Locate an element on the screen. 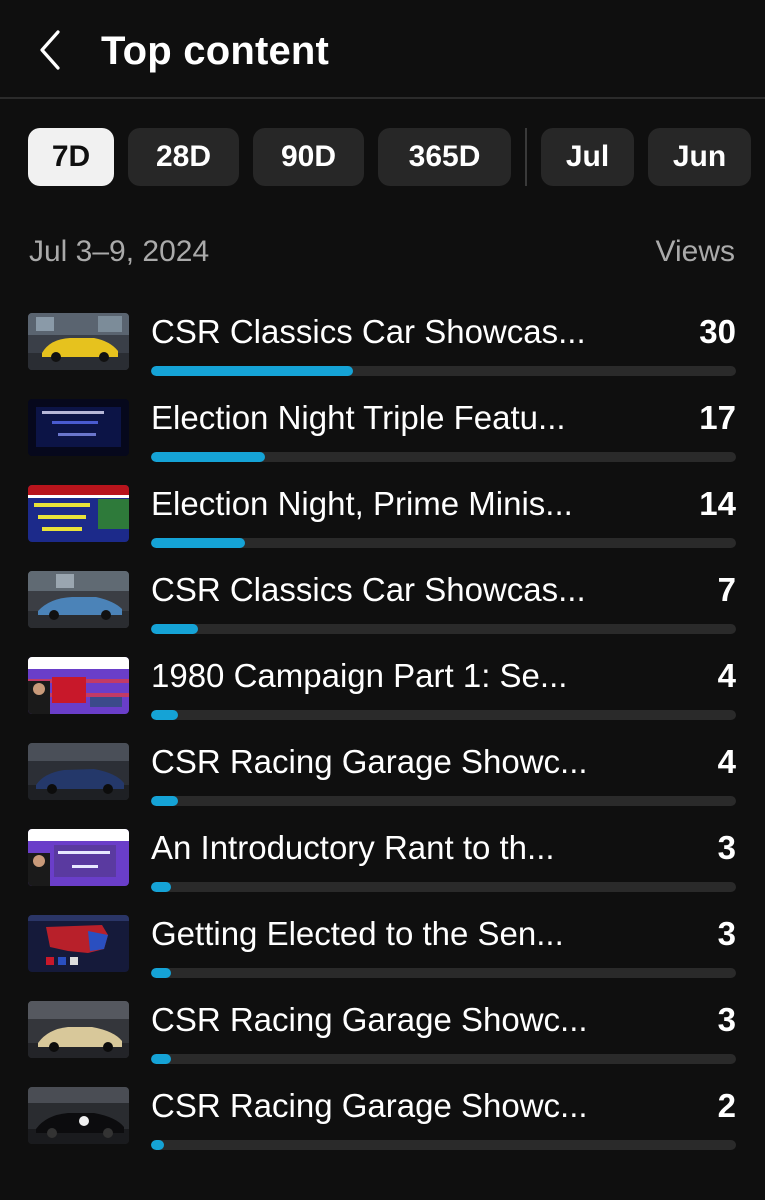 This screenshot has height=1200, width=765. election-night-base-scenarios-thumbnail is located at coordinates (78, 513).